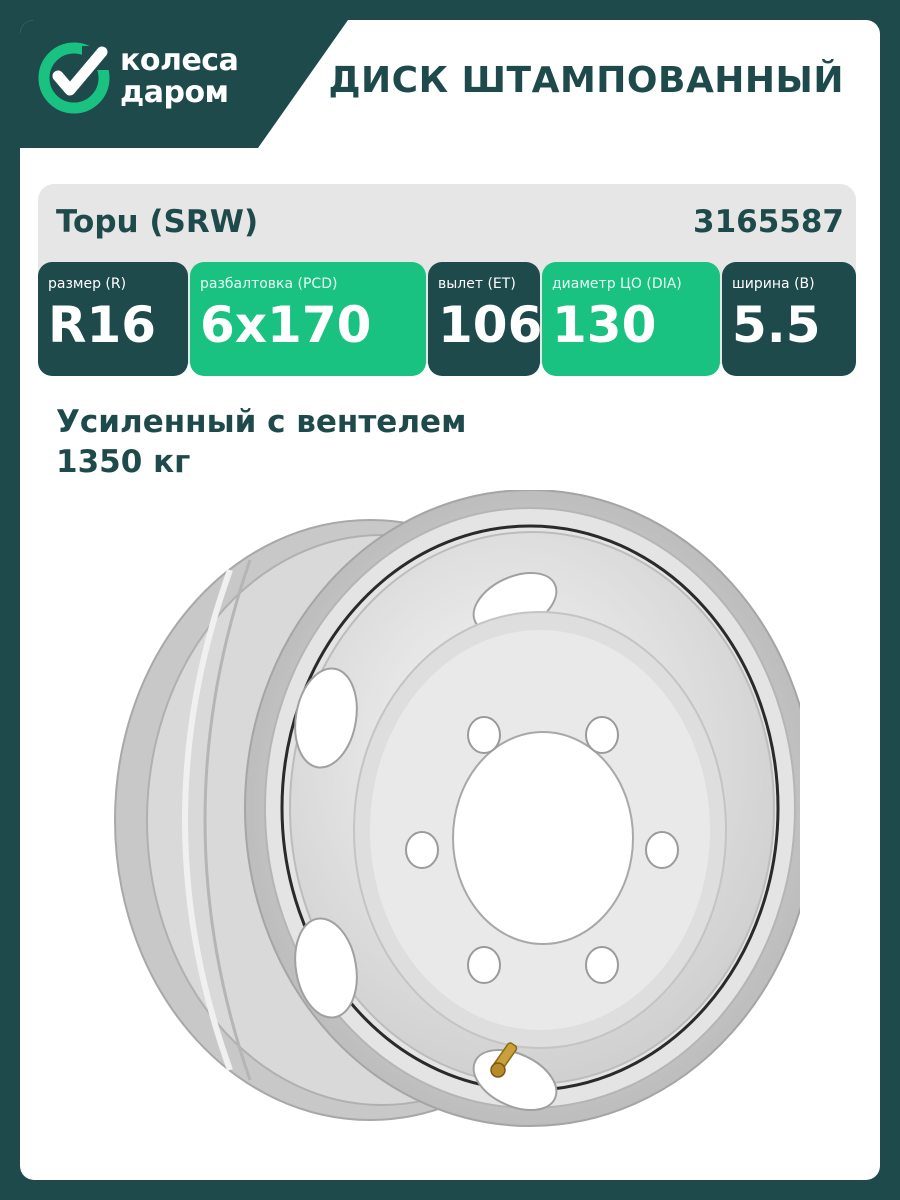 This screenshot has width=900, height=1200. Describe the element at coordinates (773, 284) in the screenshot. I see `spec-width-label: ширина (B)` at that location.